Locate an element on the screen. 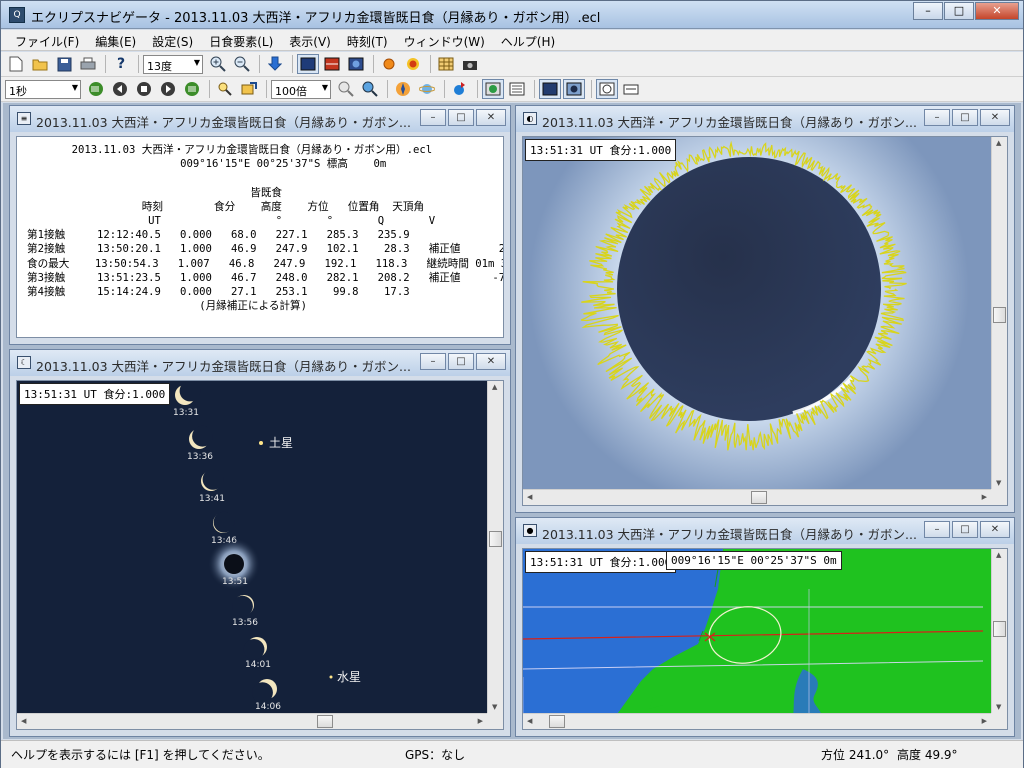  field-of-view-combo: 13度 ▼ is located at coordinates (173, 64).